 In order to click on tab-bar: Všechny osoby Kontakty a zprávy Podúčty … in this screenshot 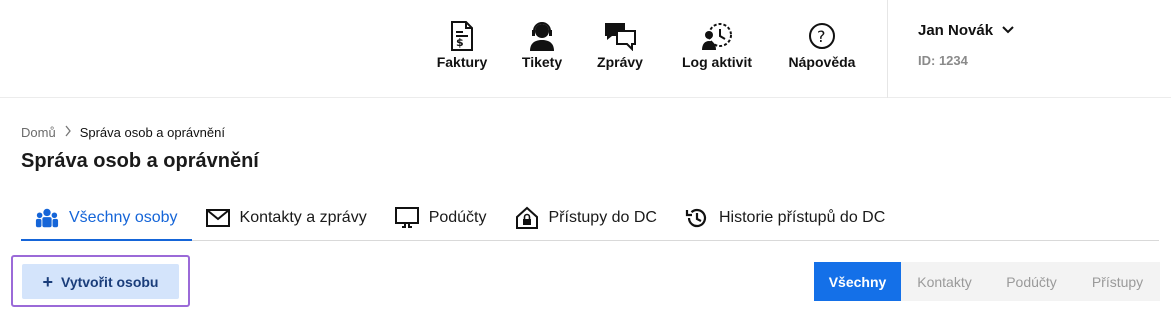, I will do `click(590, 218)`.